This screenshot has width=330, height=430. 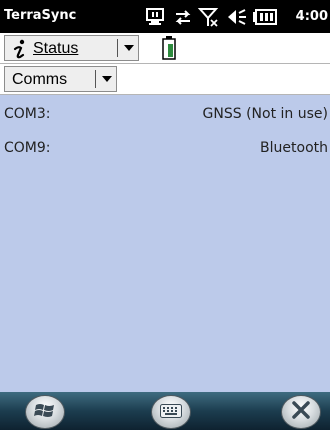 I want to click on battery-charging-icon, so click(x=169, y=48).